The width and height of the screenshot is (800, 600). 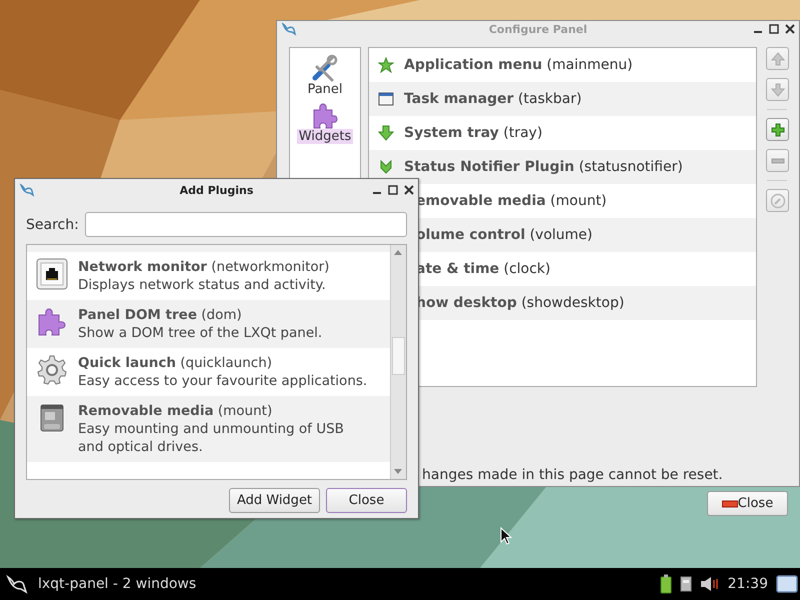 I want to click on battery-icon, so click(x=666, y=584).